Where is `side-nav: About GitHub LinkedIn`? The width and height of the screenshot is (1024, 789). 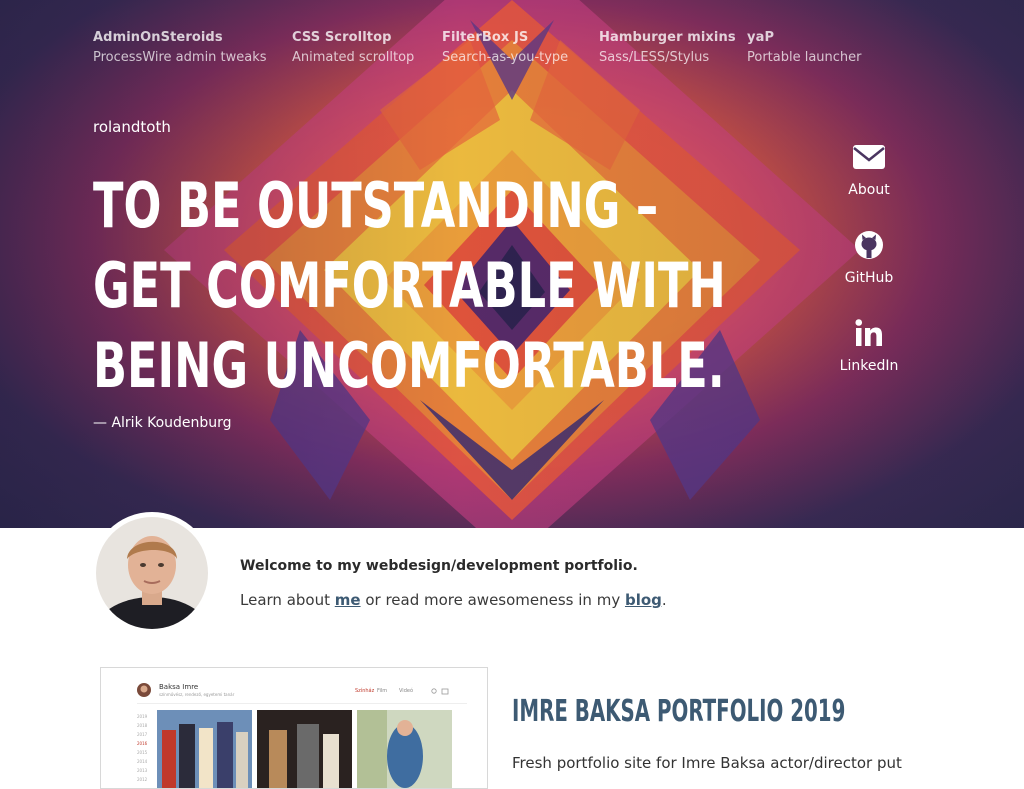 side-nav: About GitHub LinkedIn is located at coordinates (869, 272).